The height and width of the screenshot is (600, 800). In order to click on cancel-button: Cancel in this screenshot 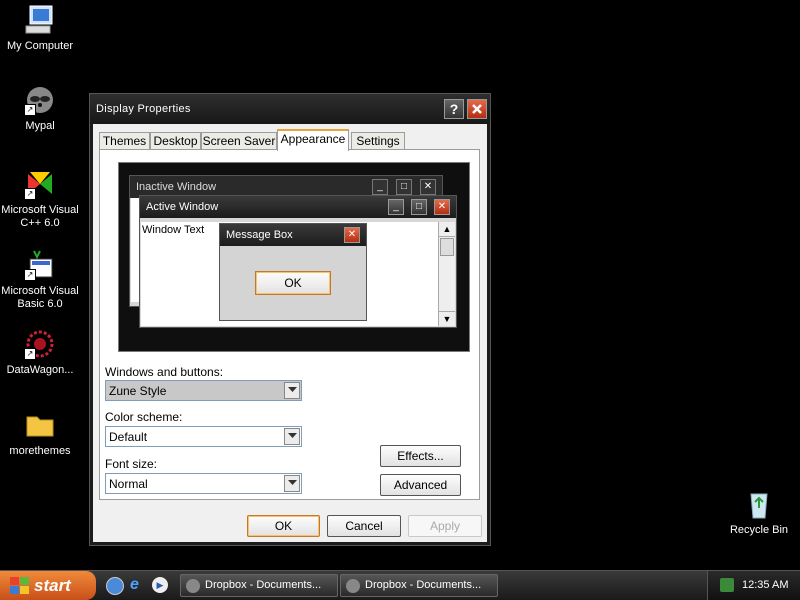, I will do `click(364, 526)`.